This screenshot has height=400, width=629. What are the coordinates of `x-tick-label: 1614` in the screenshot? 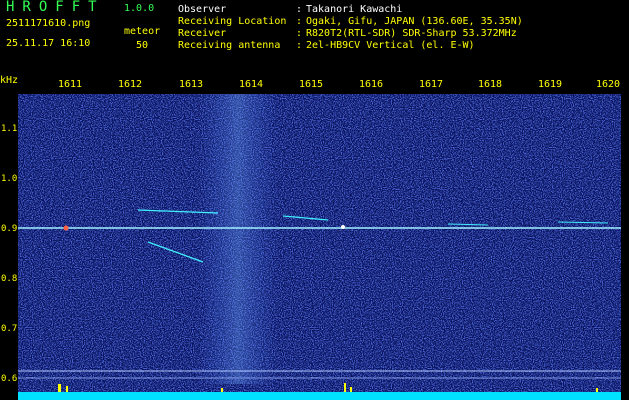 It's located at (251, 84).